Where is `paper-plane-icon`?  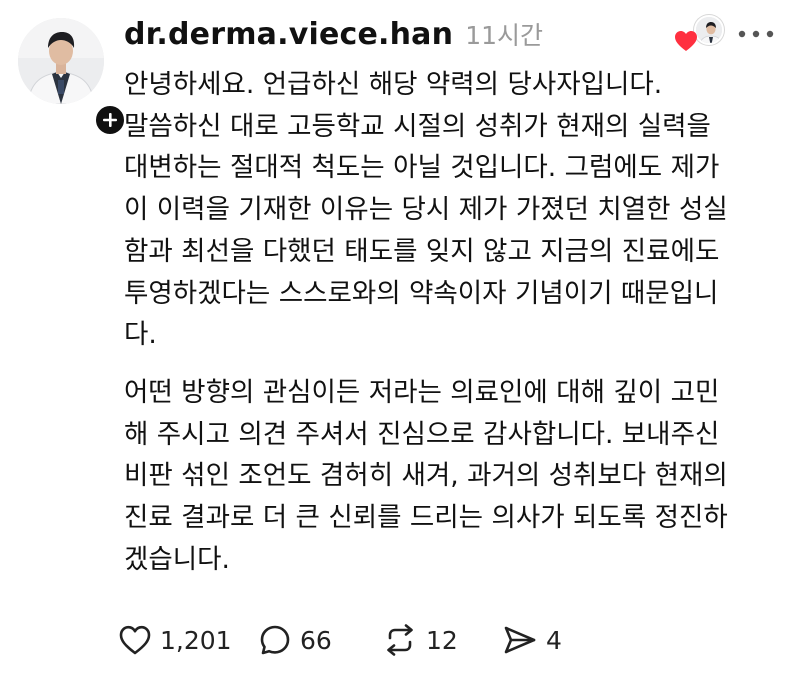
paper-plane-icon is located at coordinates (520, 640).